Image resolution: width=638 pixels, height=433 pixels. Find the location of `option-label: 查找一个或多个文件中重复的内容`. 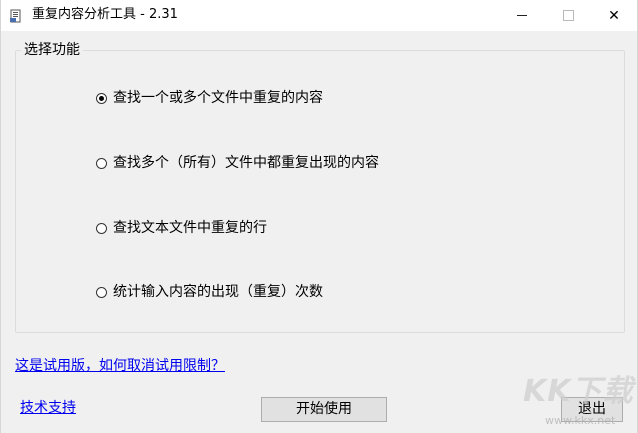

option-label: 查找一个或多个文件中重复的内容 is located at coordinates (218, 98).